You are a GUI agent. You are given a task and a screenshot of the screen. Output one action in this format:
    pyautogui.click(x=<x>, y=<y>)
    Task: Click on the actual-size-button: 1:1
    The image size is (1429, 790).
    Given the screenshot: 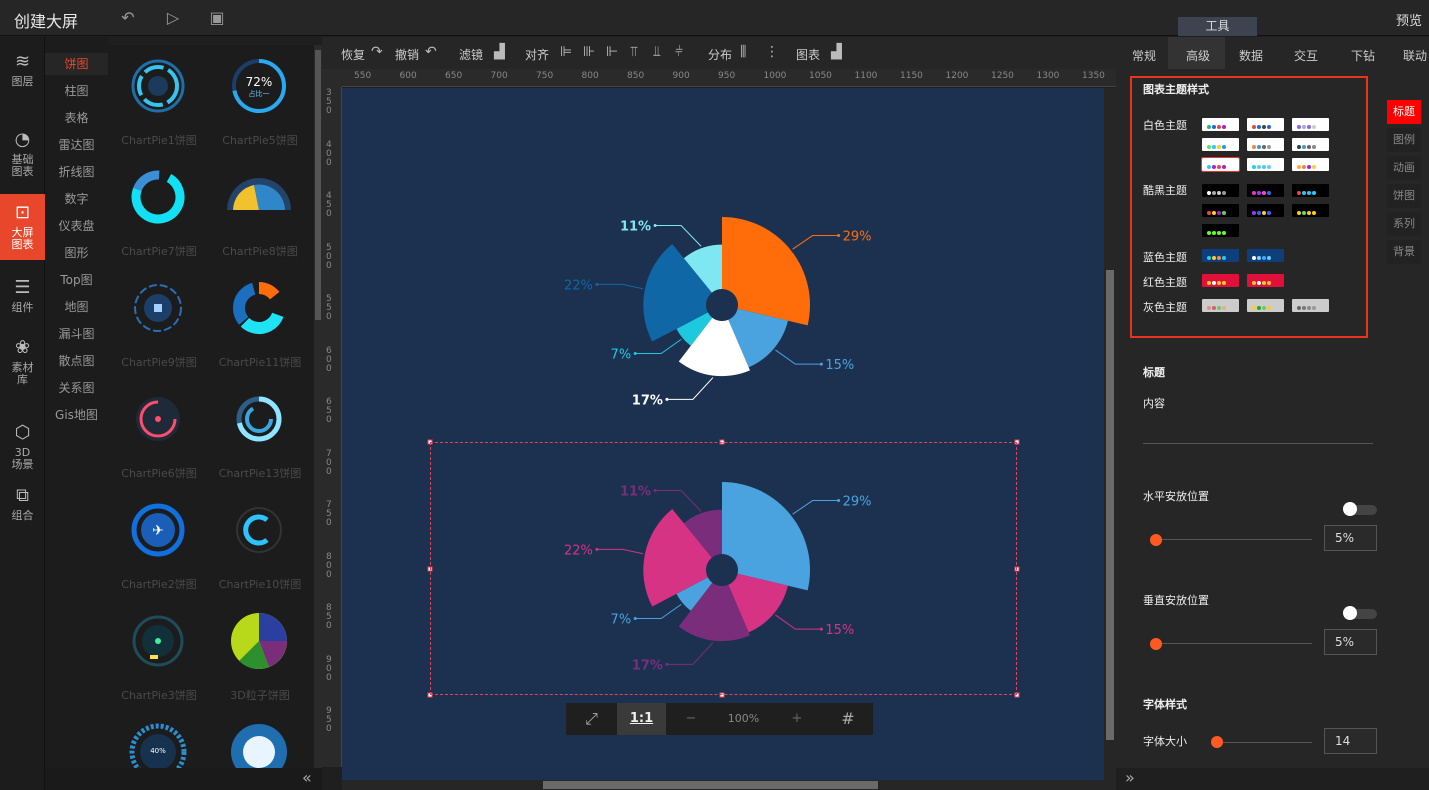 What is the action you would take?
    pyautogui.click(x=641, y=719)
    